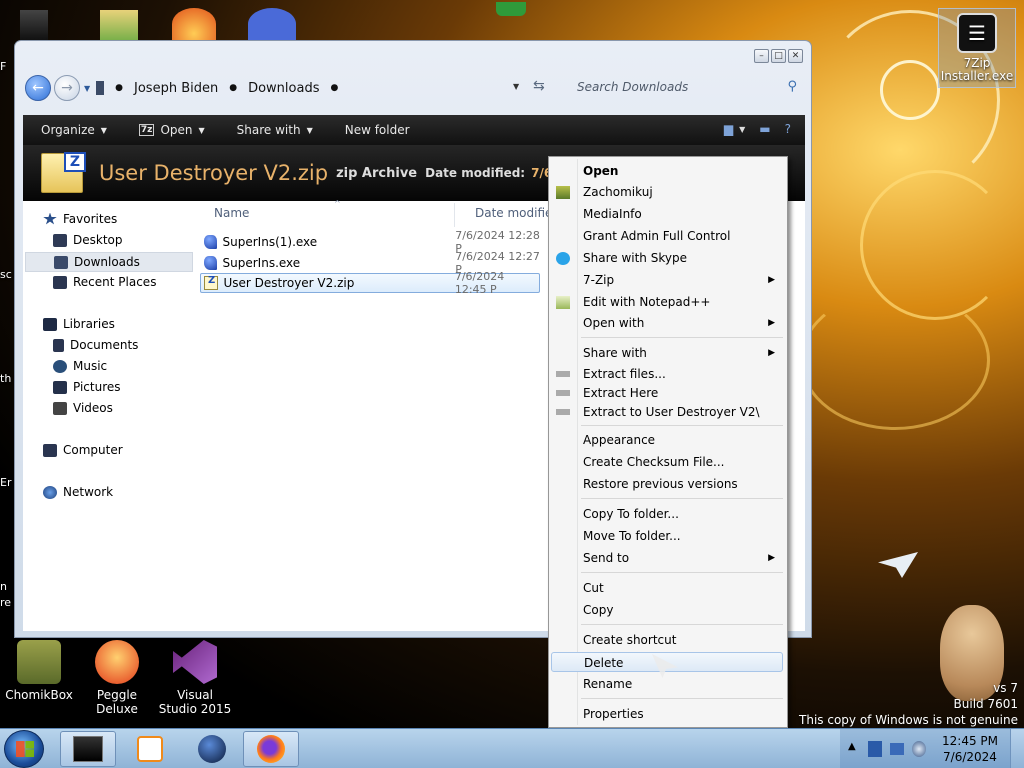 The height and width of the screenshot is (768, 1024). Describe the element at coordinates (601, 171) in the screenshot. I see `menu-item-label: Open` at that location.